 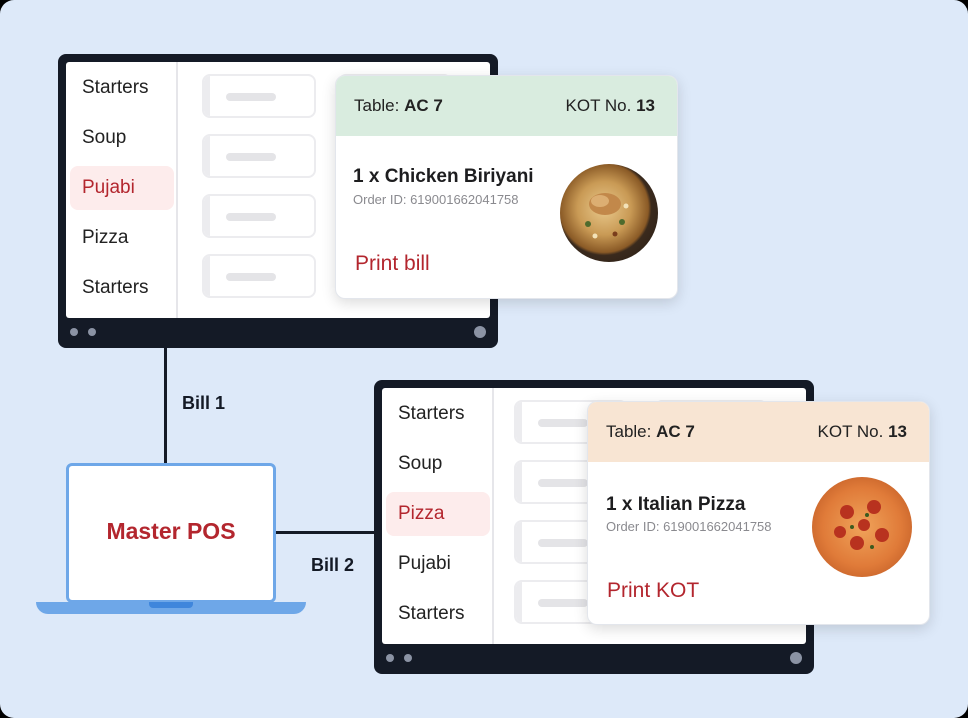 What do you see at coordinates (333, 565) in the screenshot?
I see `bill-2-label: Bill 2` at bounding box center [333, 565].